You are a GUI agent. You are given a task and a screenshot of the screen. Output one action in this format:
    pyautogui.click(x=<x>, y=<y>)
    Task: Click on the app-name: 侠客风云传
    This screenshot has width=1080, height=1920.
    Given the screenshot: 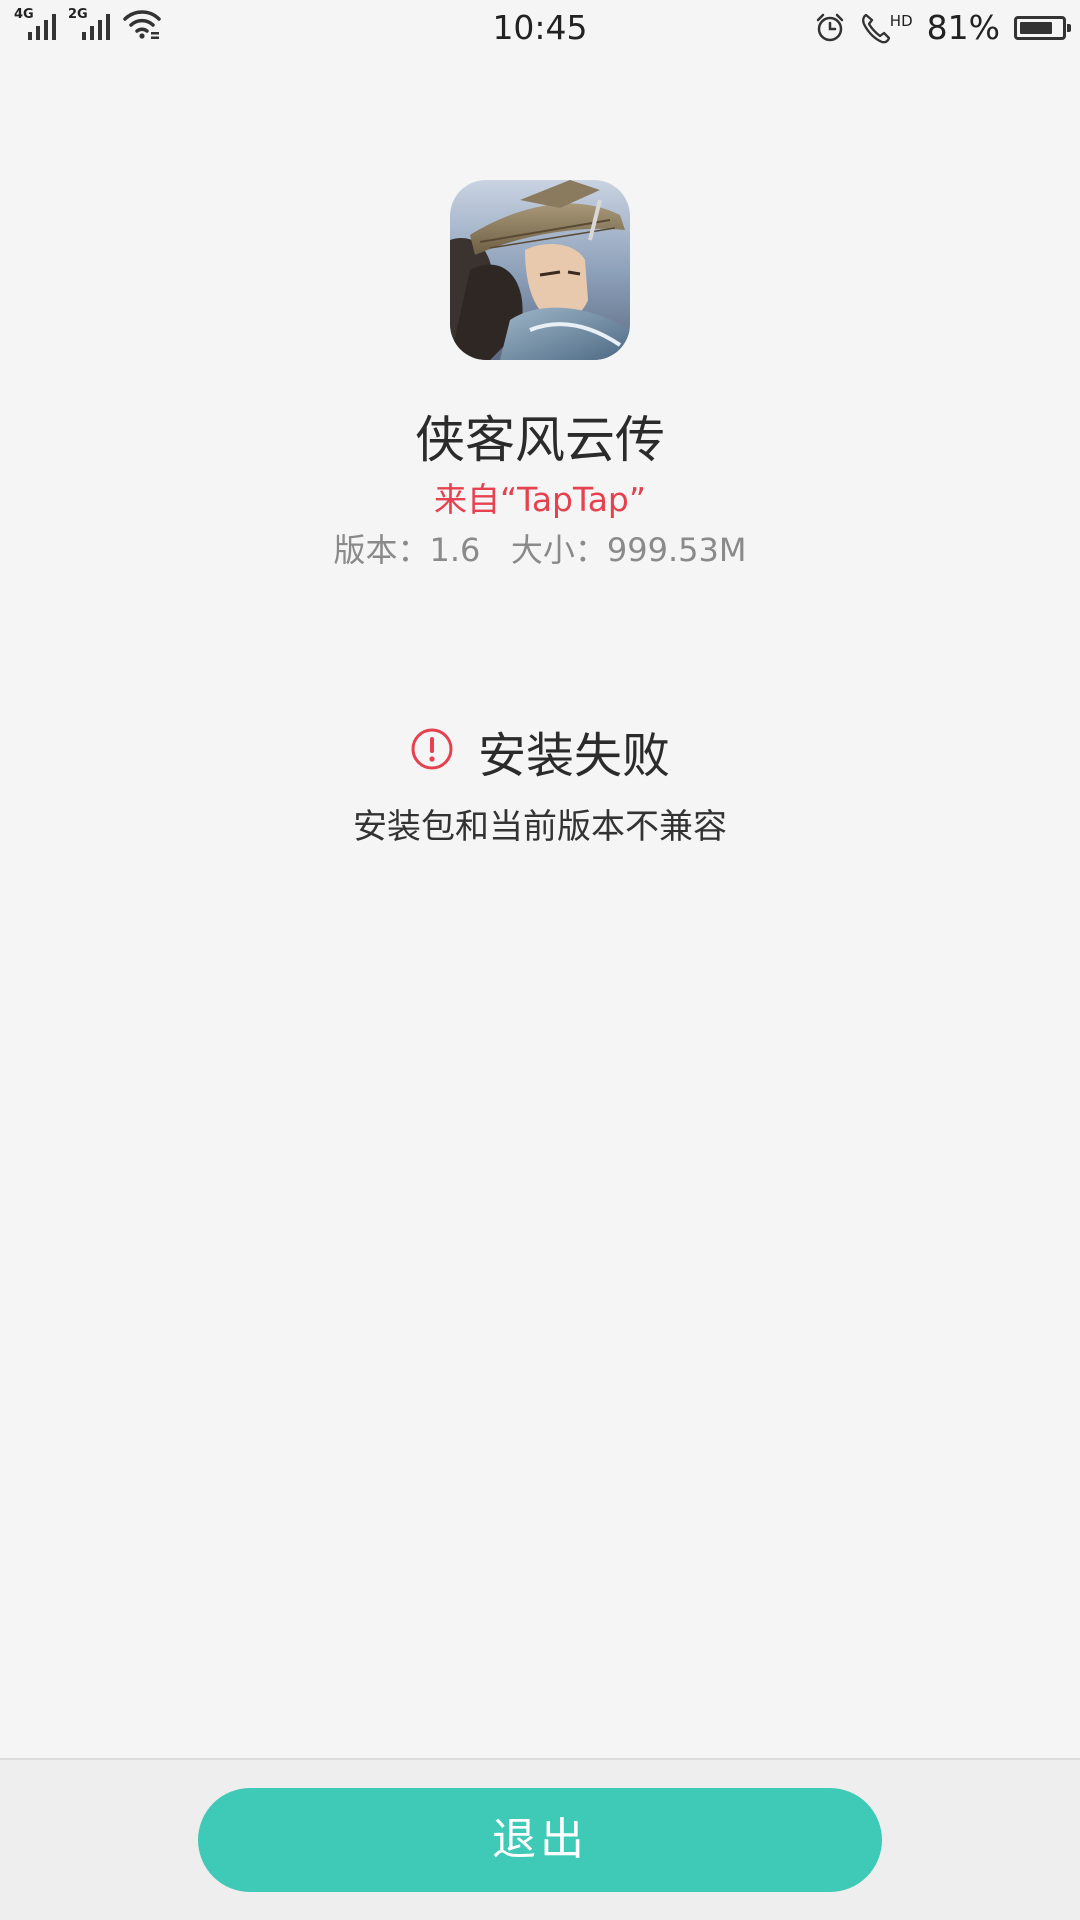 What is the action you would take?
    pyautogui.click(x=540, y=440)
    